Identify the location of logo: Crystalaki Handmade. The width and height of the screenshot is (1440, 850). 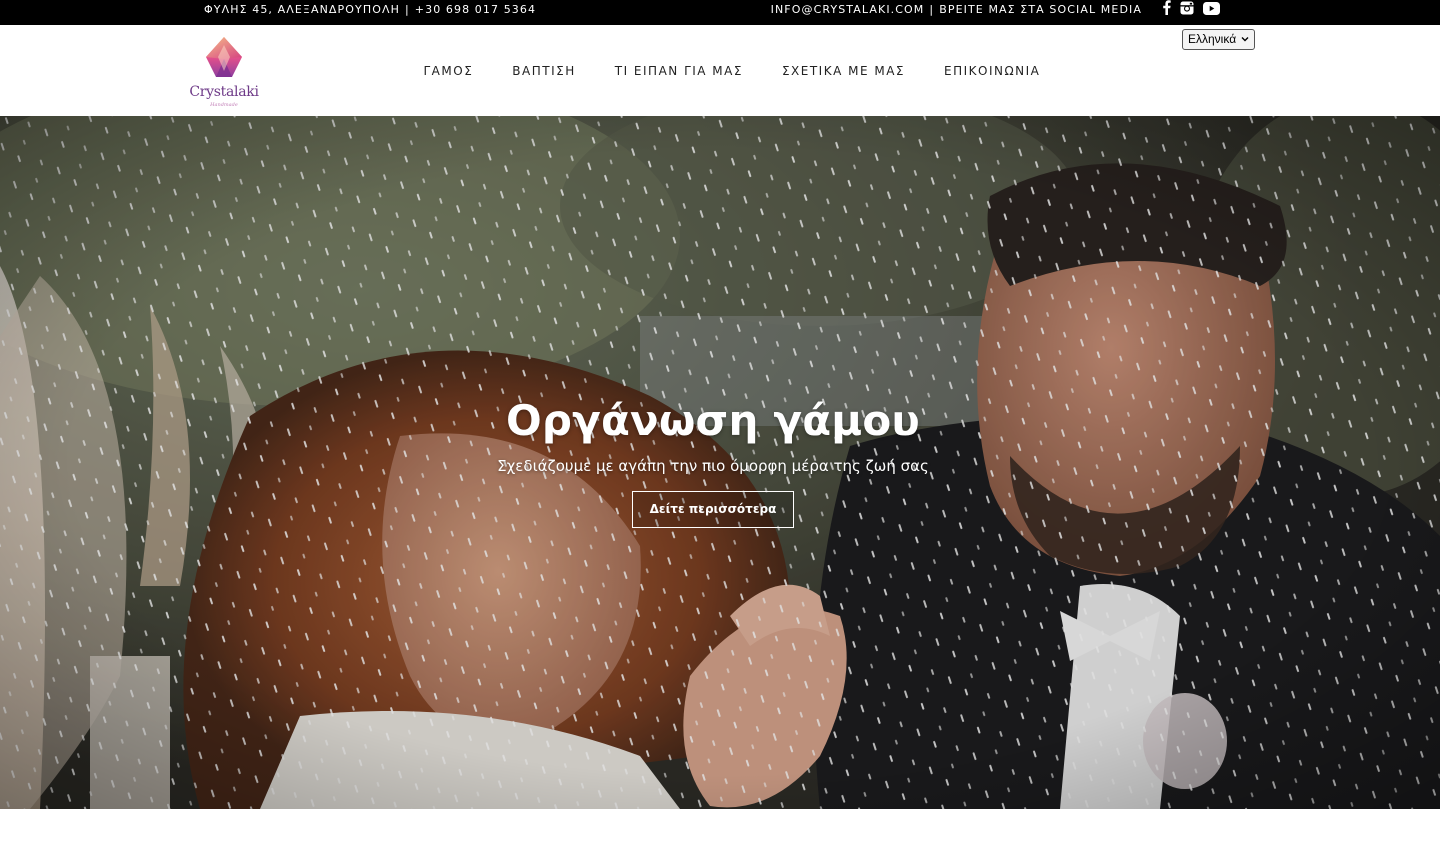
(224, 72).